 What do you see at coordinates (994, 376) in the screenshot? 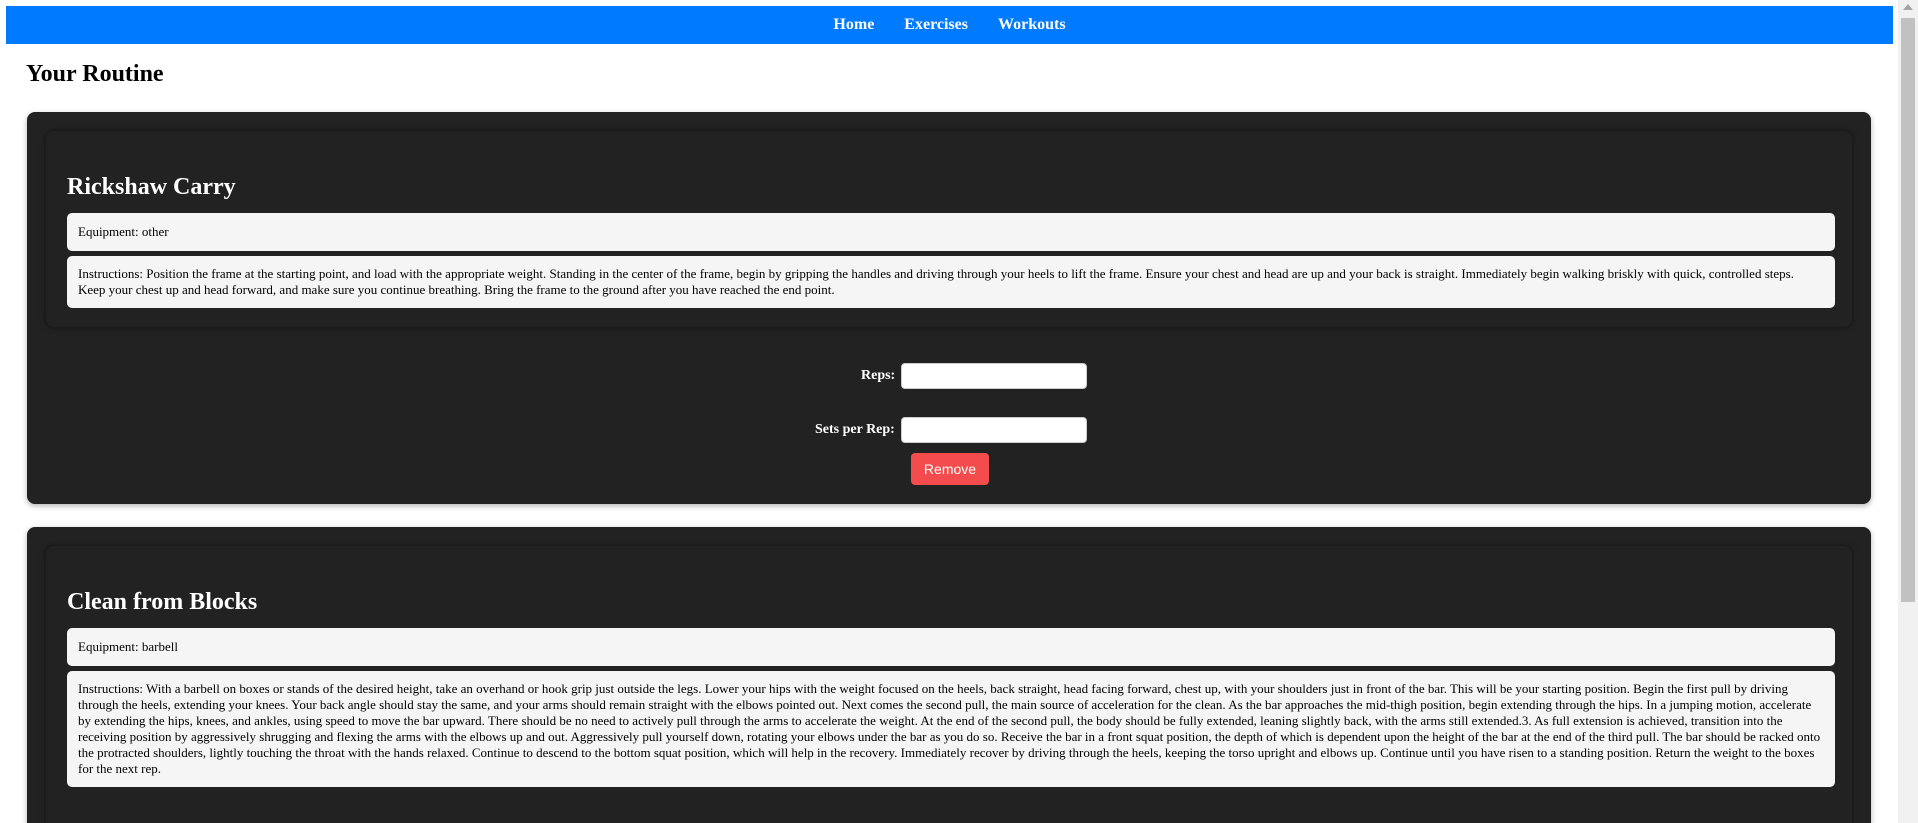
I see `reps-input` at bounding box center [994, 376].